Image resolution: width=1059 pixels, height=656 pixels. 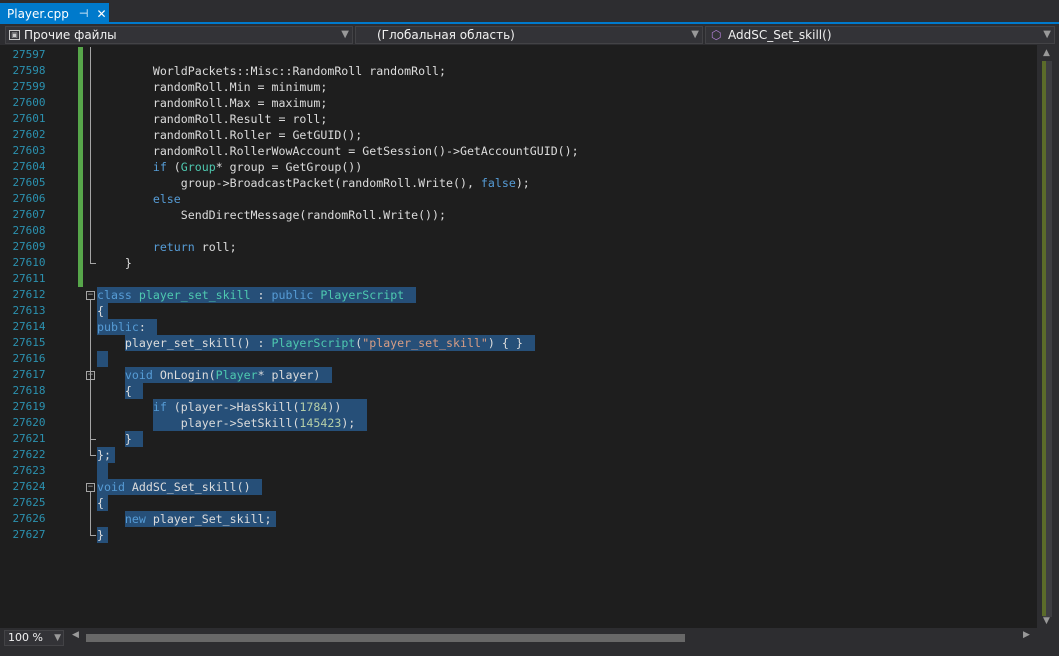 What do you see at coordinates (101, 14) in the screenshot?
I see `close-icon: ✕` at bounding box center [101, 14].